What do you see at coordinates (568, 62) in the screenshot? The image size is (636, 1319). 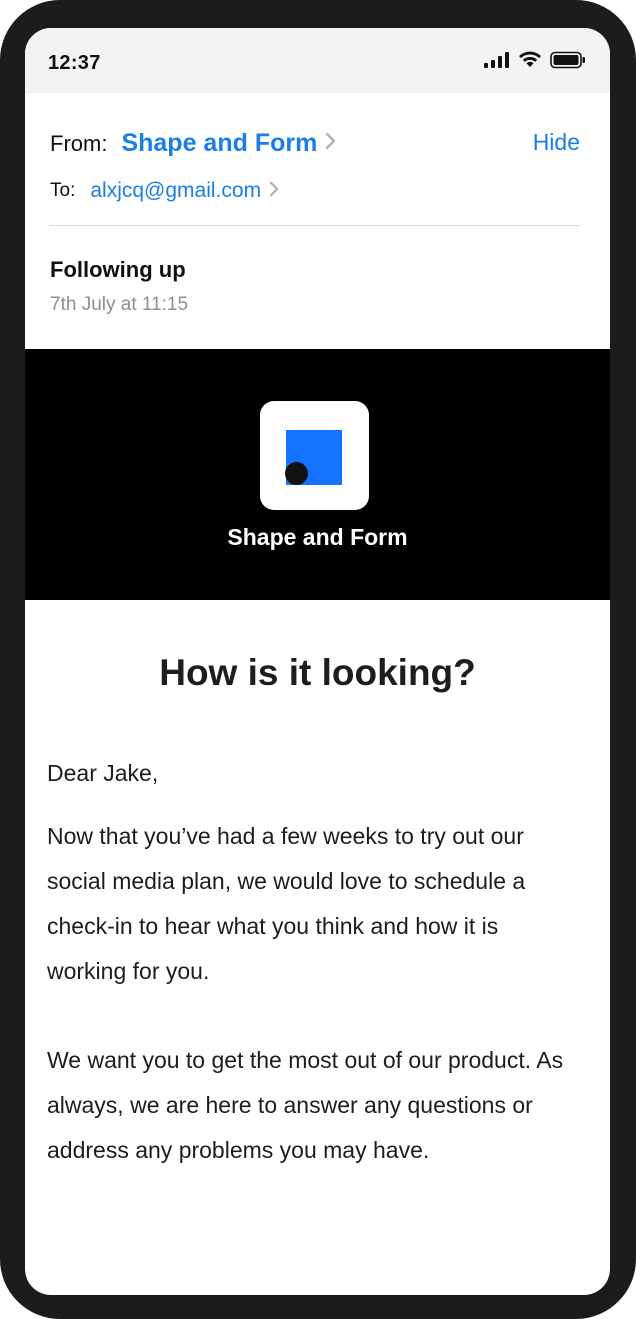 I see `battery-icon` at bounding box center [568, 62].